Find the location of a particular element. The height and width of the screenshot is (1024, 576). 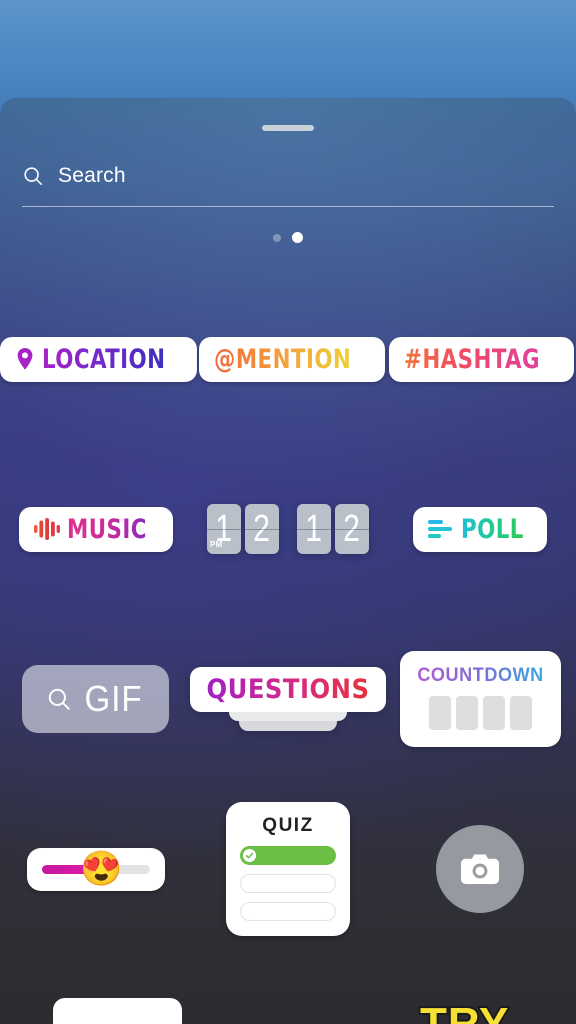

sticker-cell: MUSIC is located at coordinates (96, 529).